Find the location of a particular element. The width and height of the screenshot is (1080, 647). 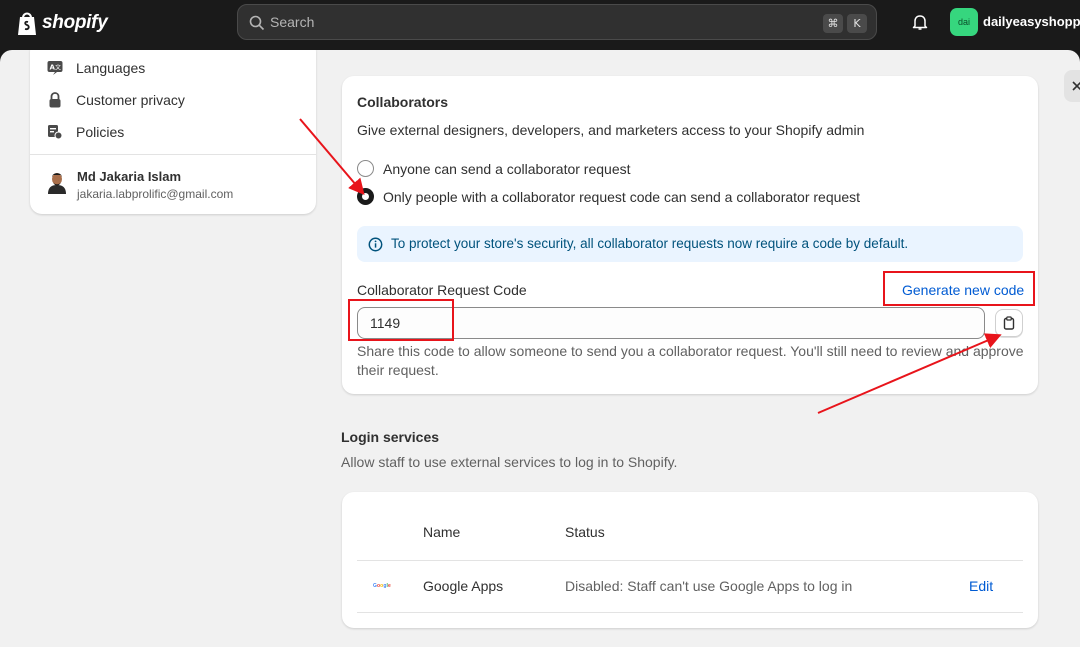

shortcut-k-key: K is located at coordinates (857, 23).